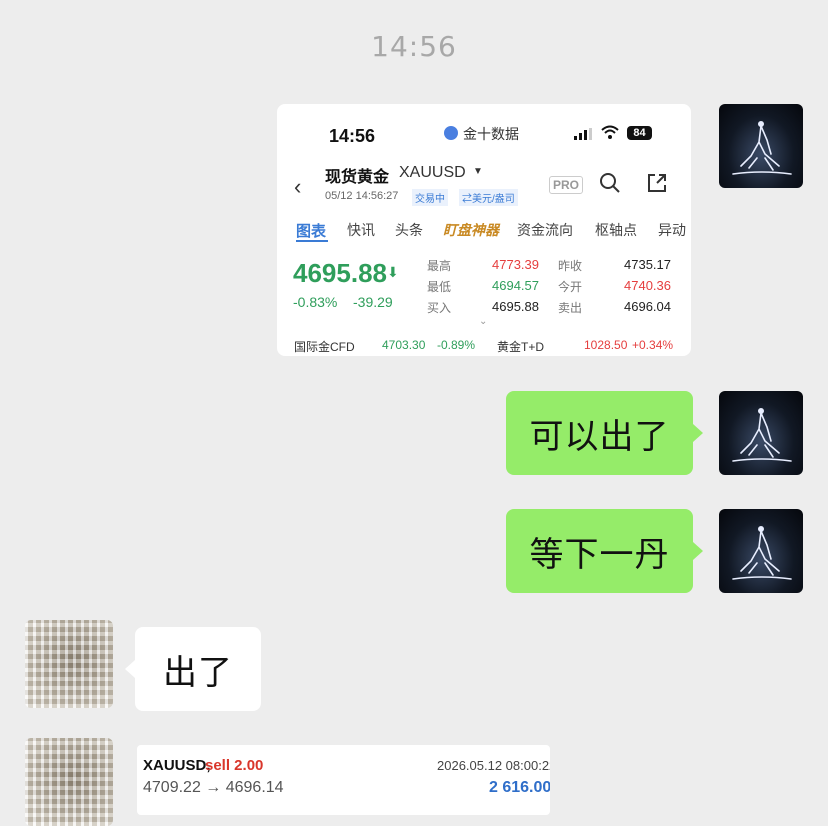  Describe the element at coordinates (373, 302) in the screenshot. I see `change-absolute: -39.29` at that location.